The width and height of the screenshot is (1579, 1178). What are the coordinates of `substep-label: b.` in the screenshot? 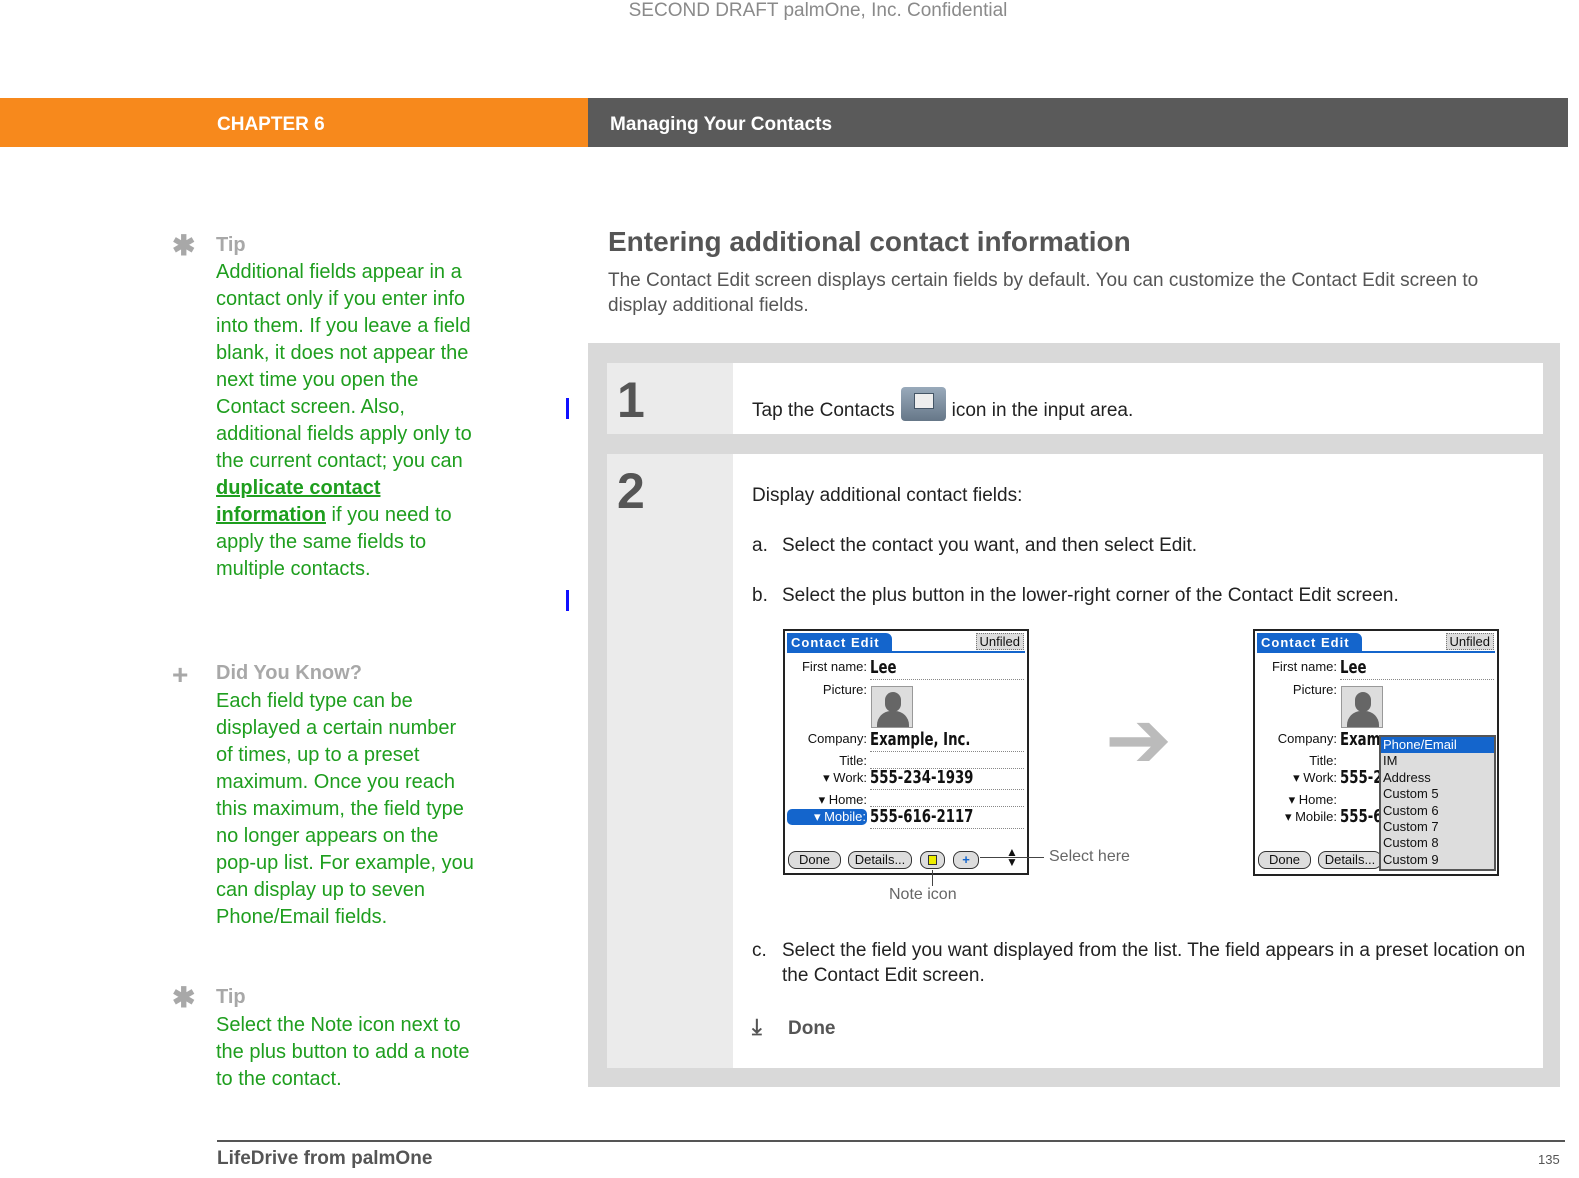 It's located at (760, 595).